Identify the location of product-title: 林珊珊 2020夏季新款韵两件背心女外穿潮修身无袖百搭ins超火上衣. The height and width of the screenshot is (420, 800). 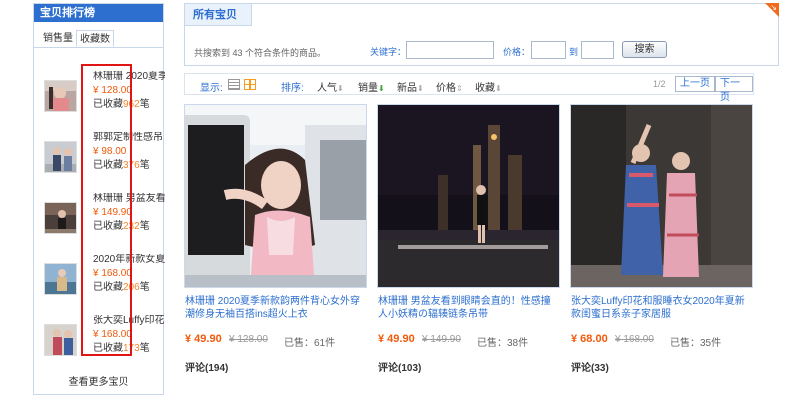
(275, 308).